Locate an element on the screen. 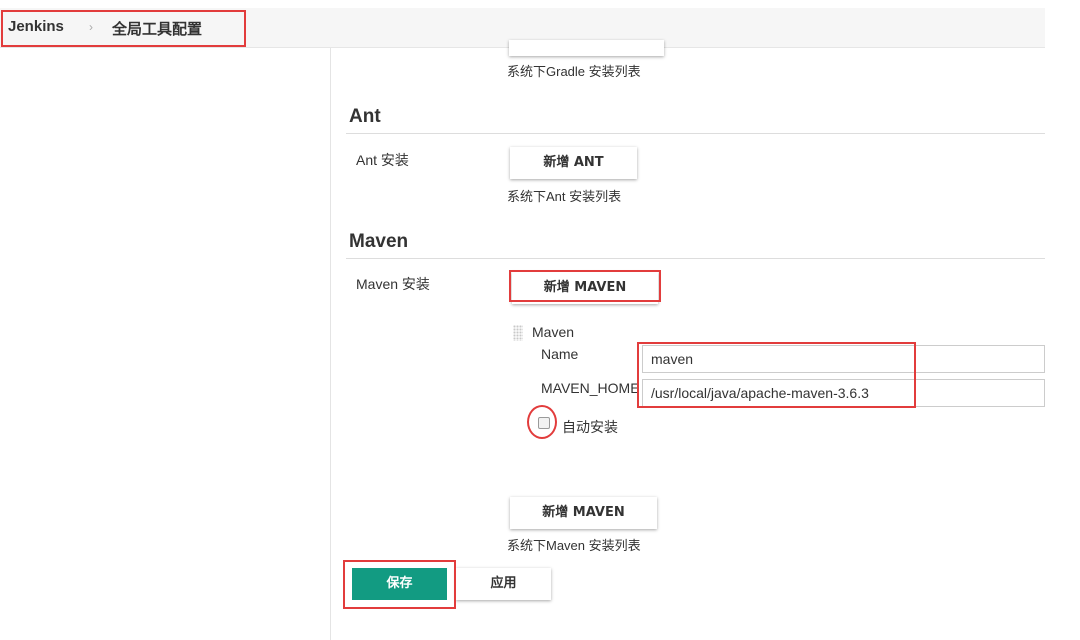  add-maven-button-bottom: 新增 MAVEN is located at coordinates (583, 513).